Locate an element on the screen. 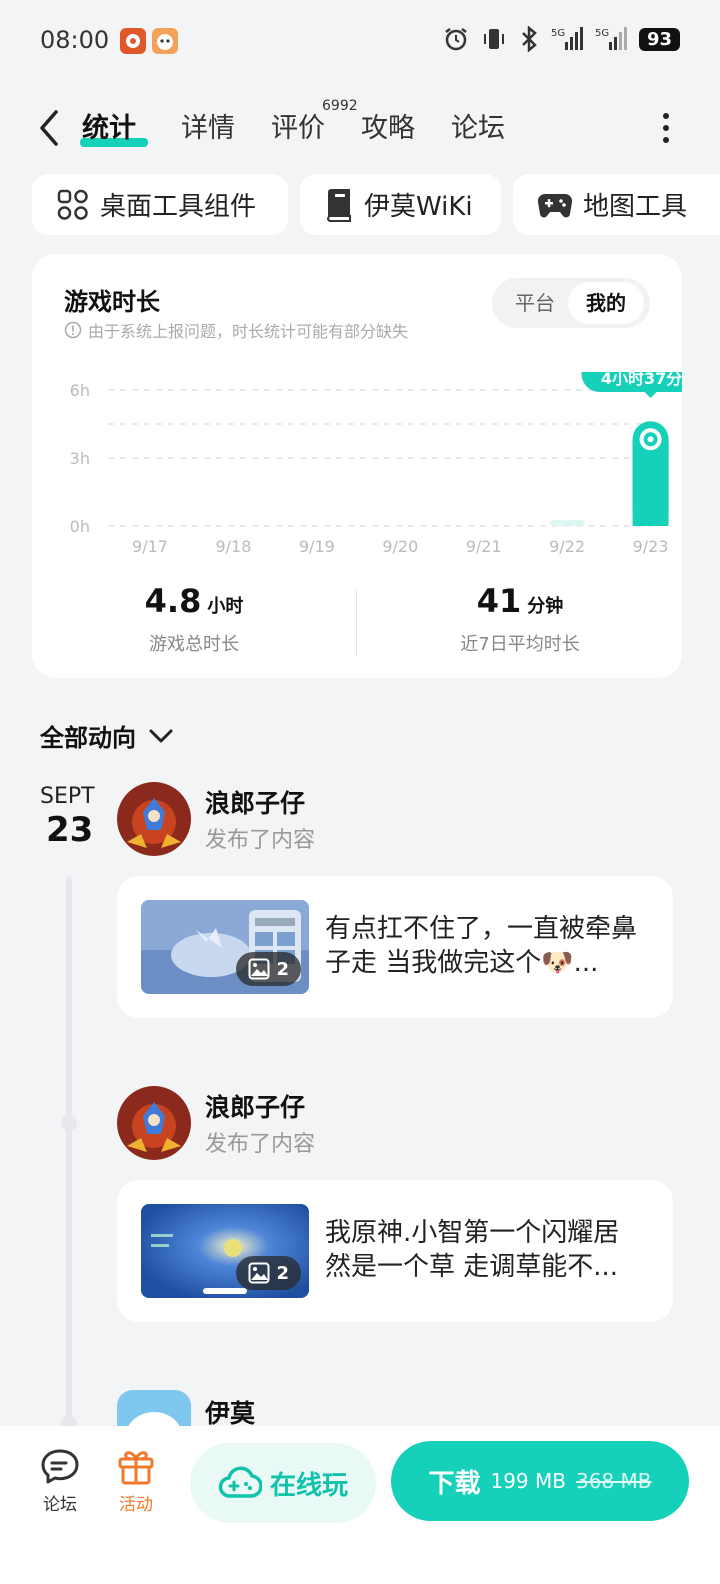 The image size is (720, 1584). widgets-icon is located at coordinates (72, 204).